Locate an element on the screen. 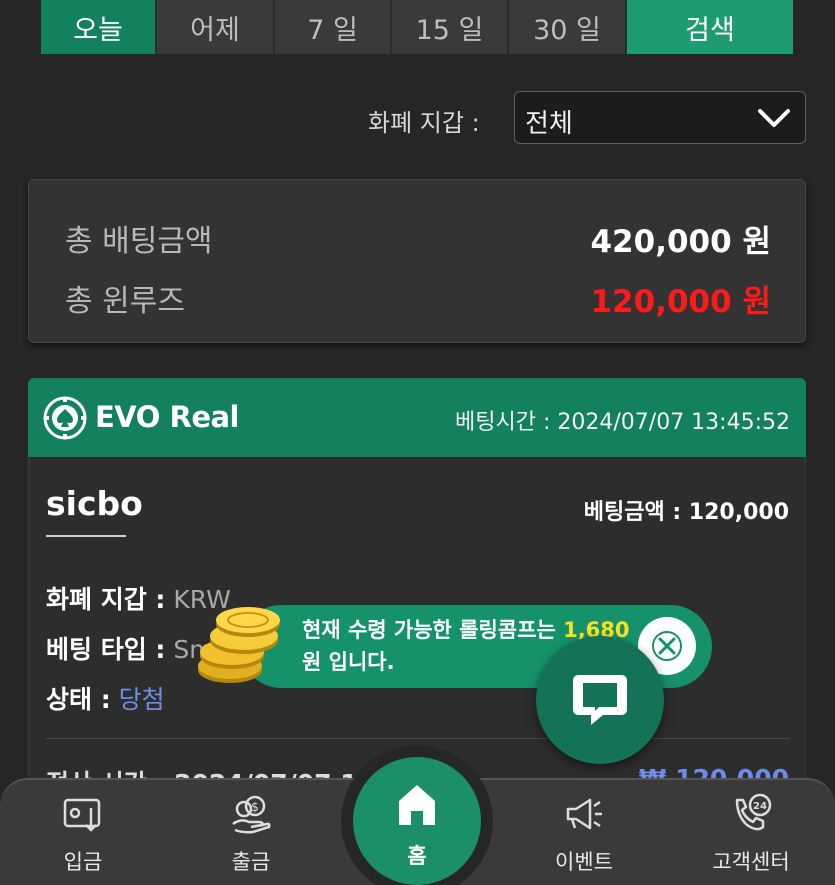  close-icon is located at coordinates (667, 646).